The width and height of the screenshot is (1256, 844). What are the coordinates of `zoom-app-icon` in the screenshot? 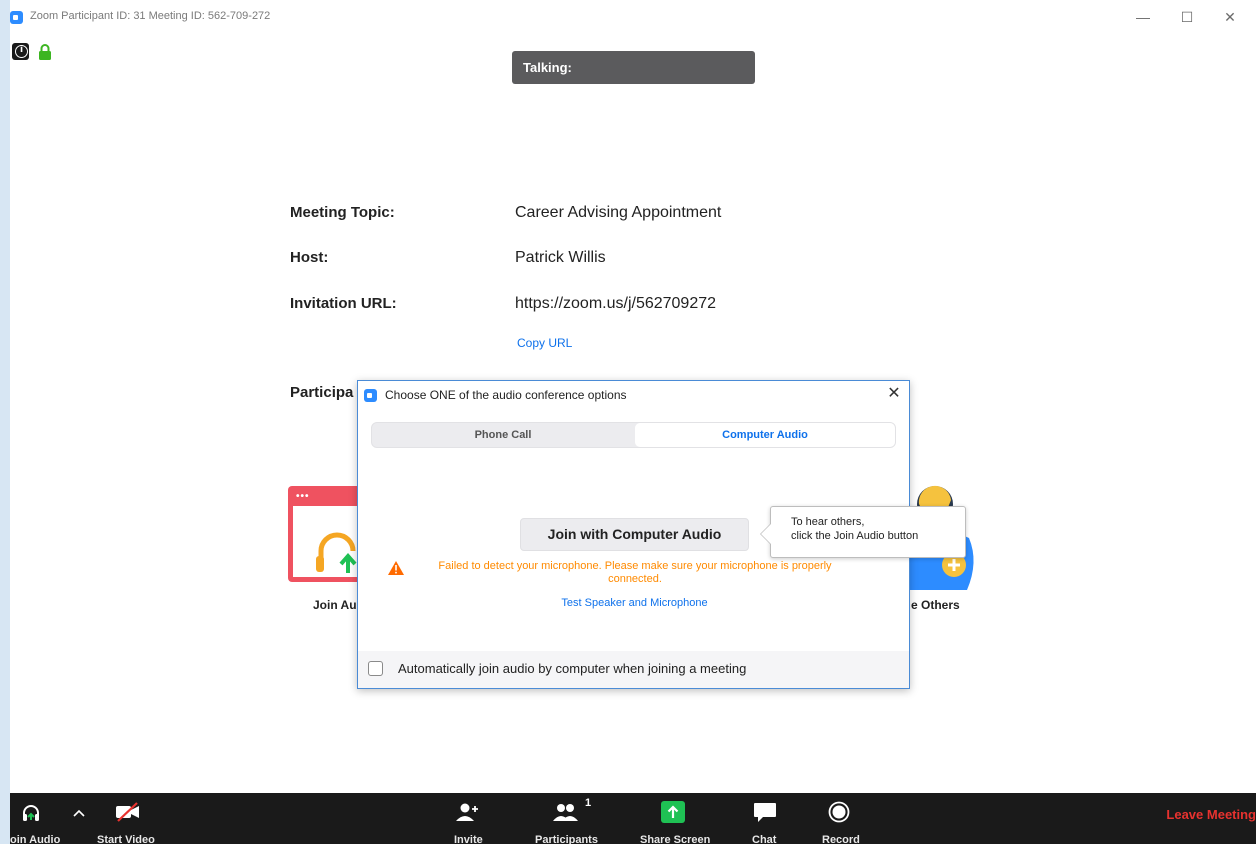 It's located at (16, 17).